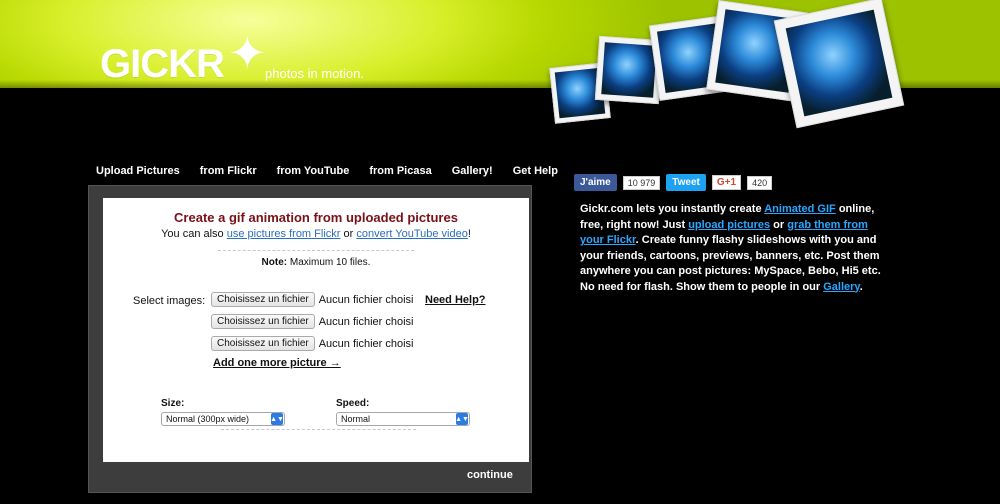 The image size is (1000, 504). What do you see at coordinates (284, 234) in the screenshot?
I see `flickr-link: use pictures from Flickr` at bounding box center [284, 234].